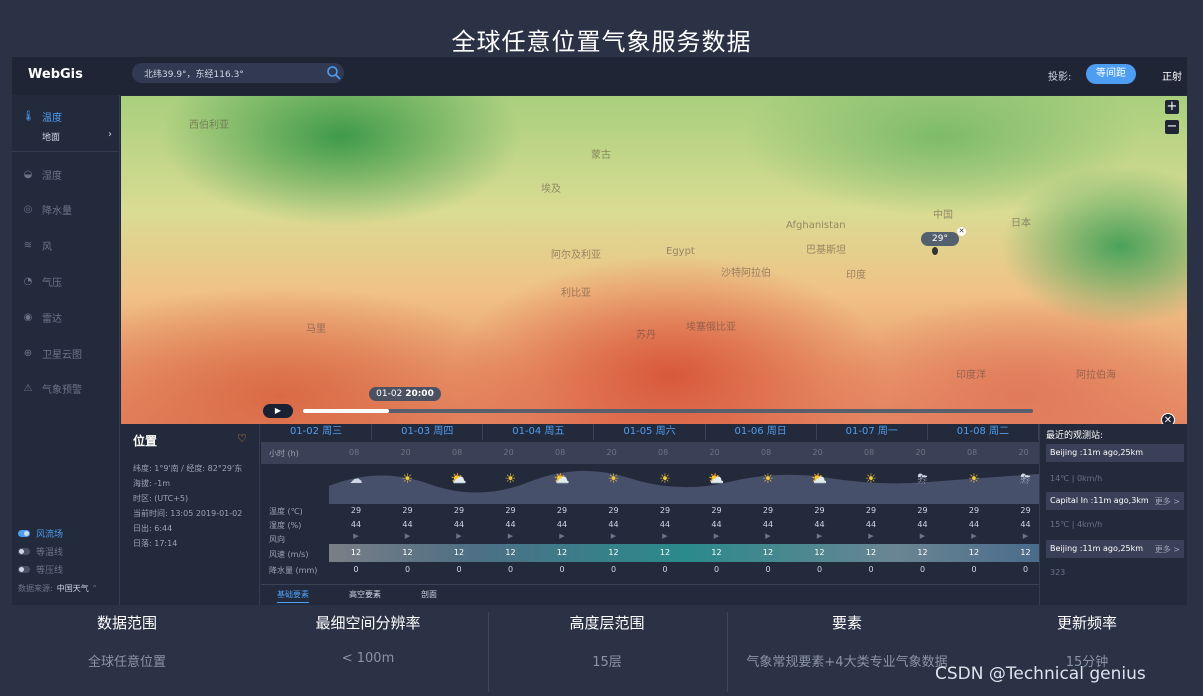  Describe the element at coordinates (40, 569) in the screenshot. I see `toggle-isobar: 等压线` at that location.